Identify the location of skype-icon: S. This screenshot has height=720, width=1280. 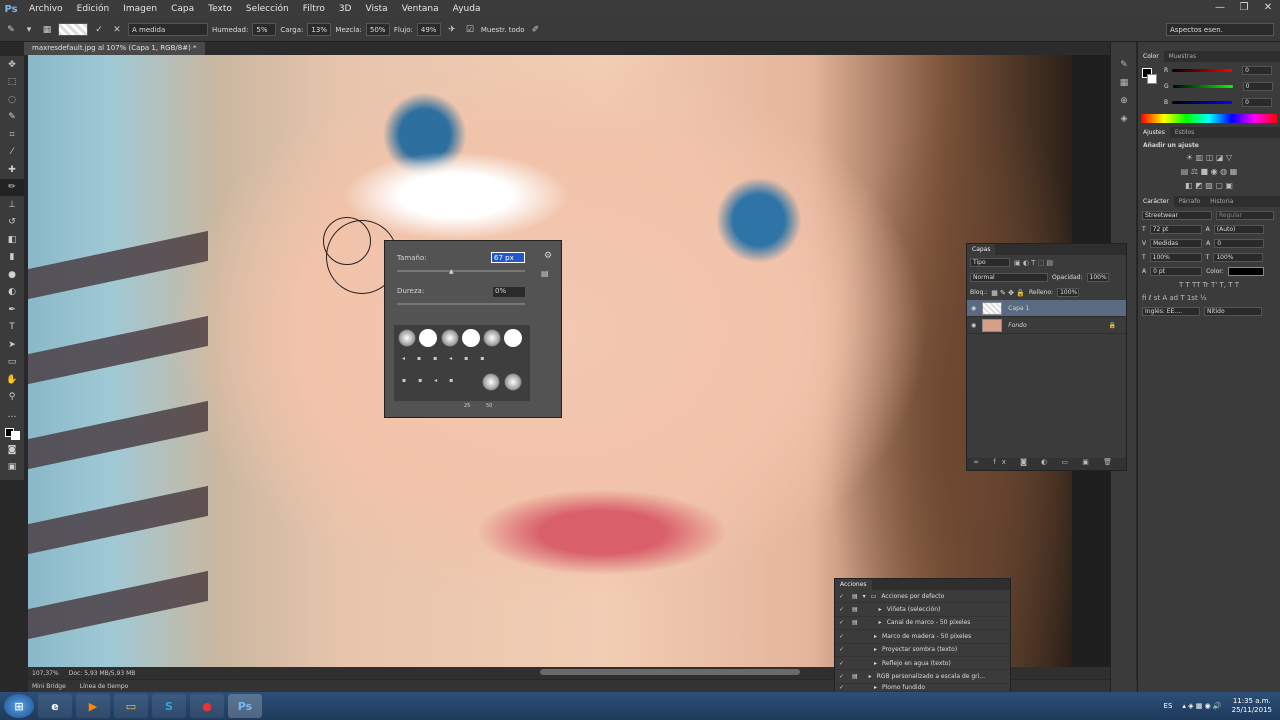
(169, 706).